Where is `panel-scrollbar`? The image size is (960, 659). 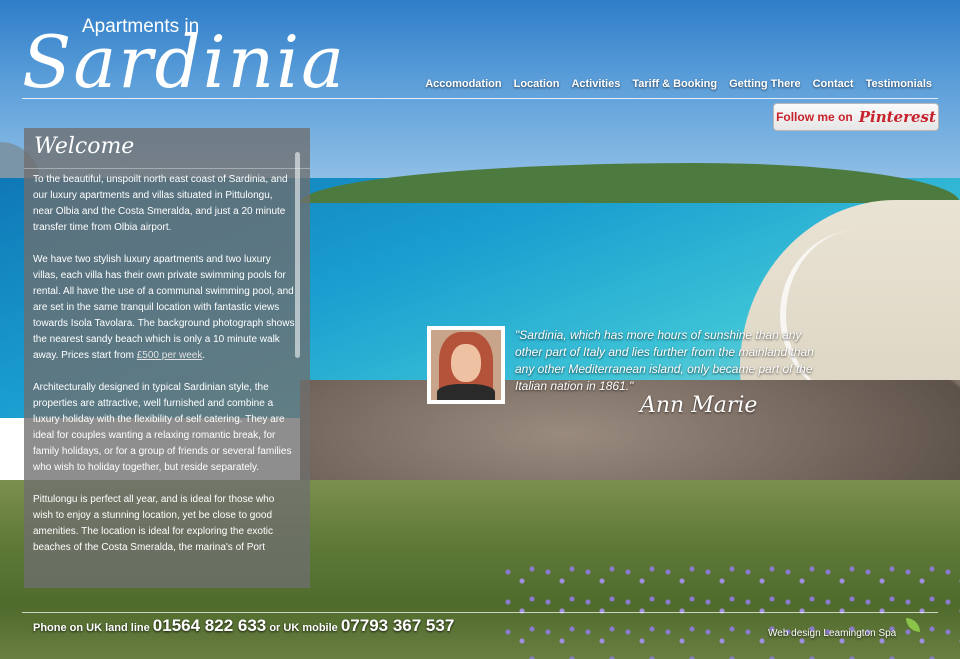
panel-scrollbar is located at coordinates (297, 255).